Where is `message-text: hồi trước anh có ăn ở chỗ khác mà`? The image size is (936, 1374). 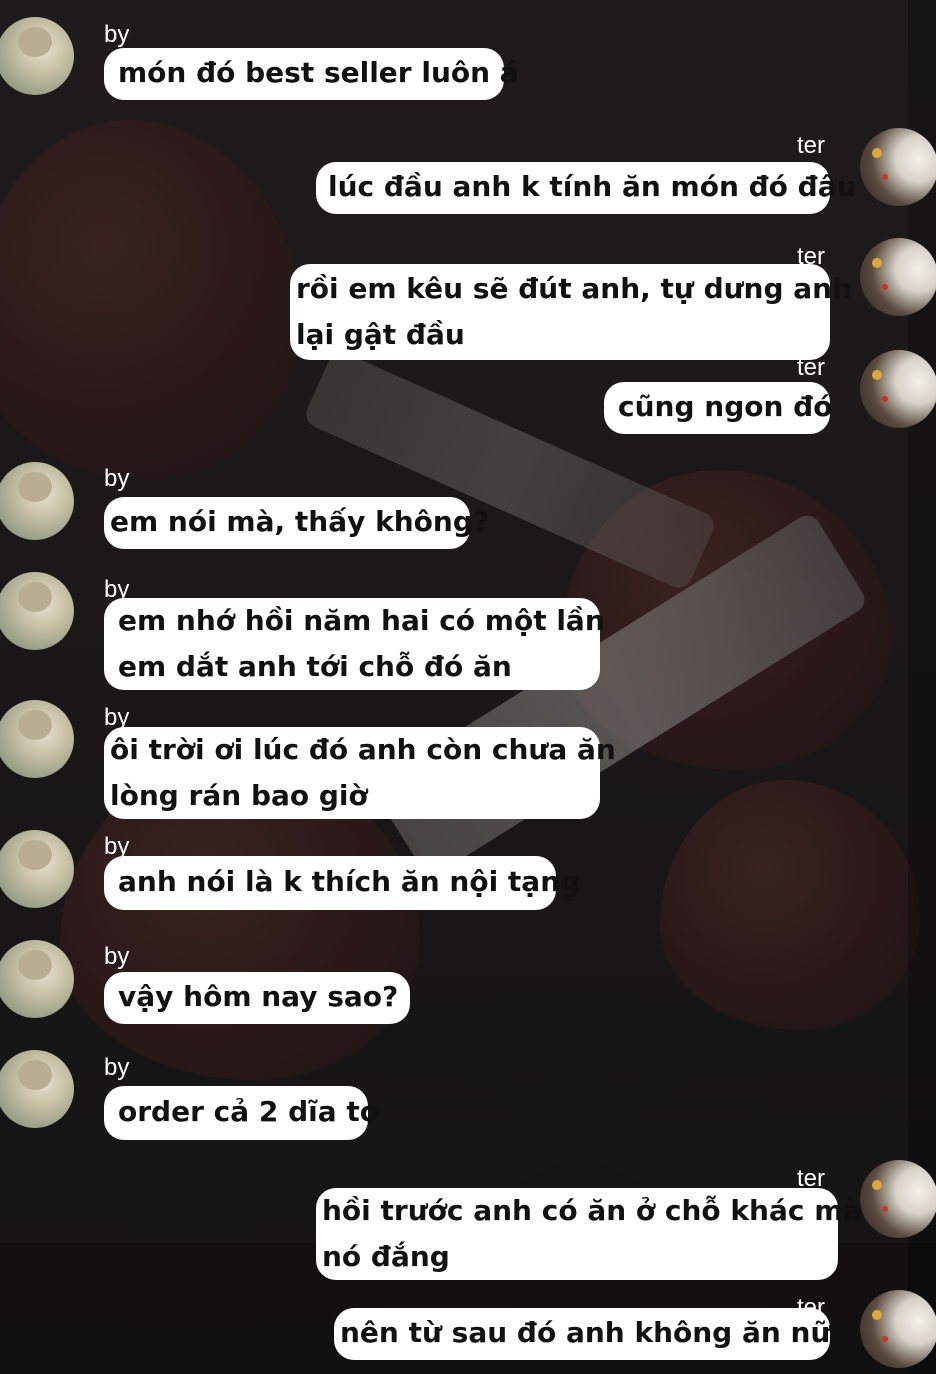 message-text: hồi trước anh có ăn ở chỗ khác mà is located at coordinates (592, 1210).